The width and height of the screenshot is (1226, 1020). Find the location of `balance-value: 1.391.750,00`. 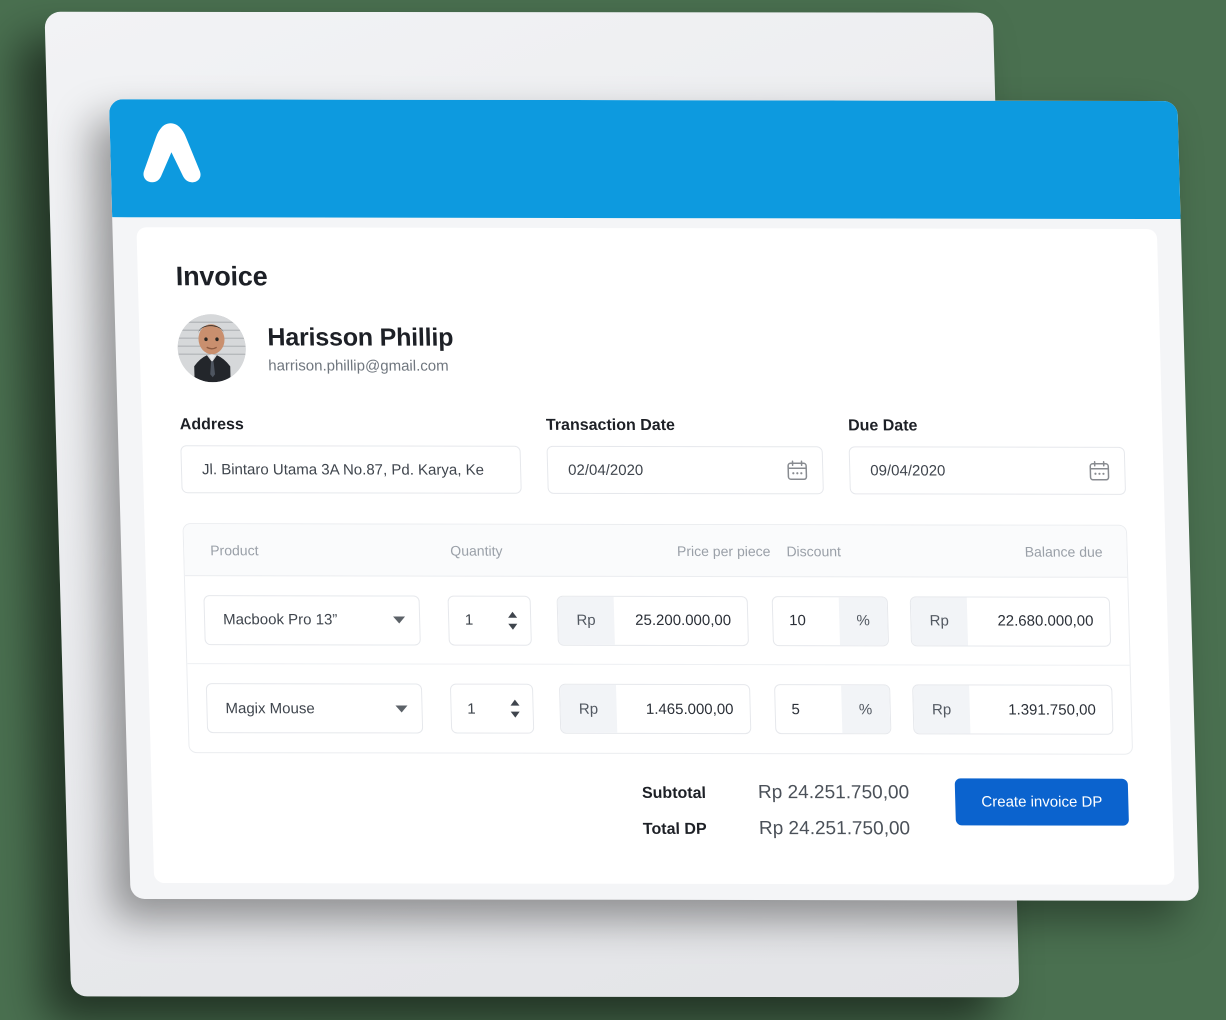

balance-value: 1.391.750,00 is located at coordinates (1052, 710).